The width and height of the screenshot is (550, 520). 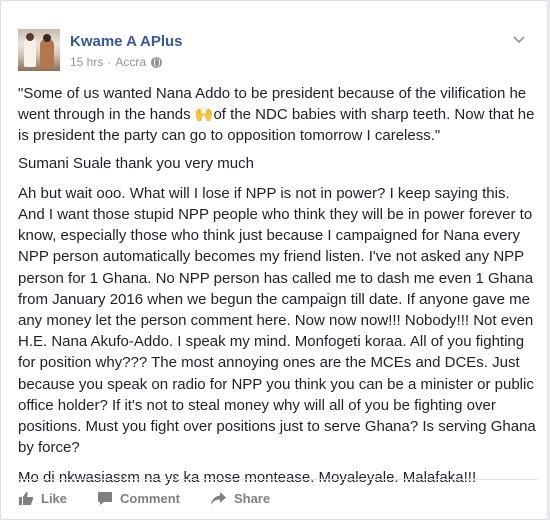 I want to click on like-button: Like, so click(x=42, y=493).